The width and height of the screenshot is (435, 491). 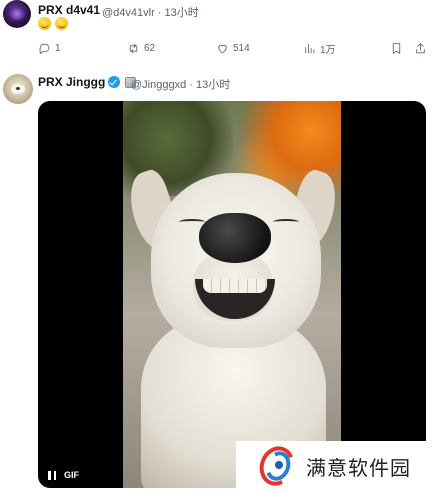 I want to click on bookmark-button, so click(x=396, y=48).